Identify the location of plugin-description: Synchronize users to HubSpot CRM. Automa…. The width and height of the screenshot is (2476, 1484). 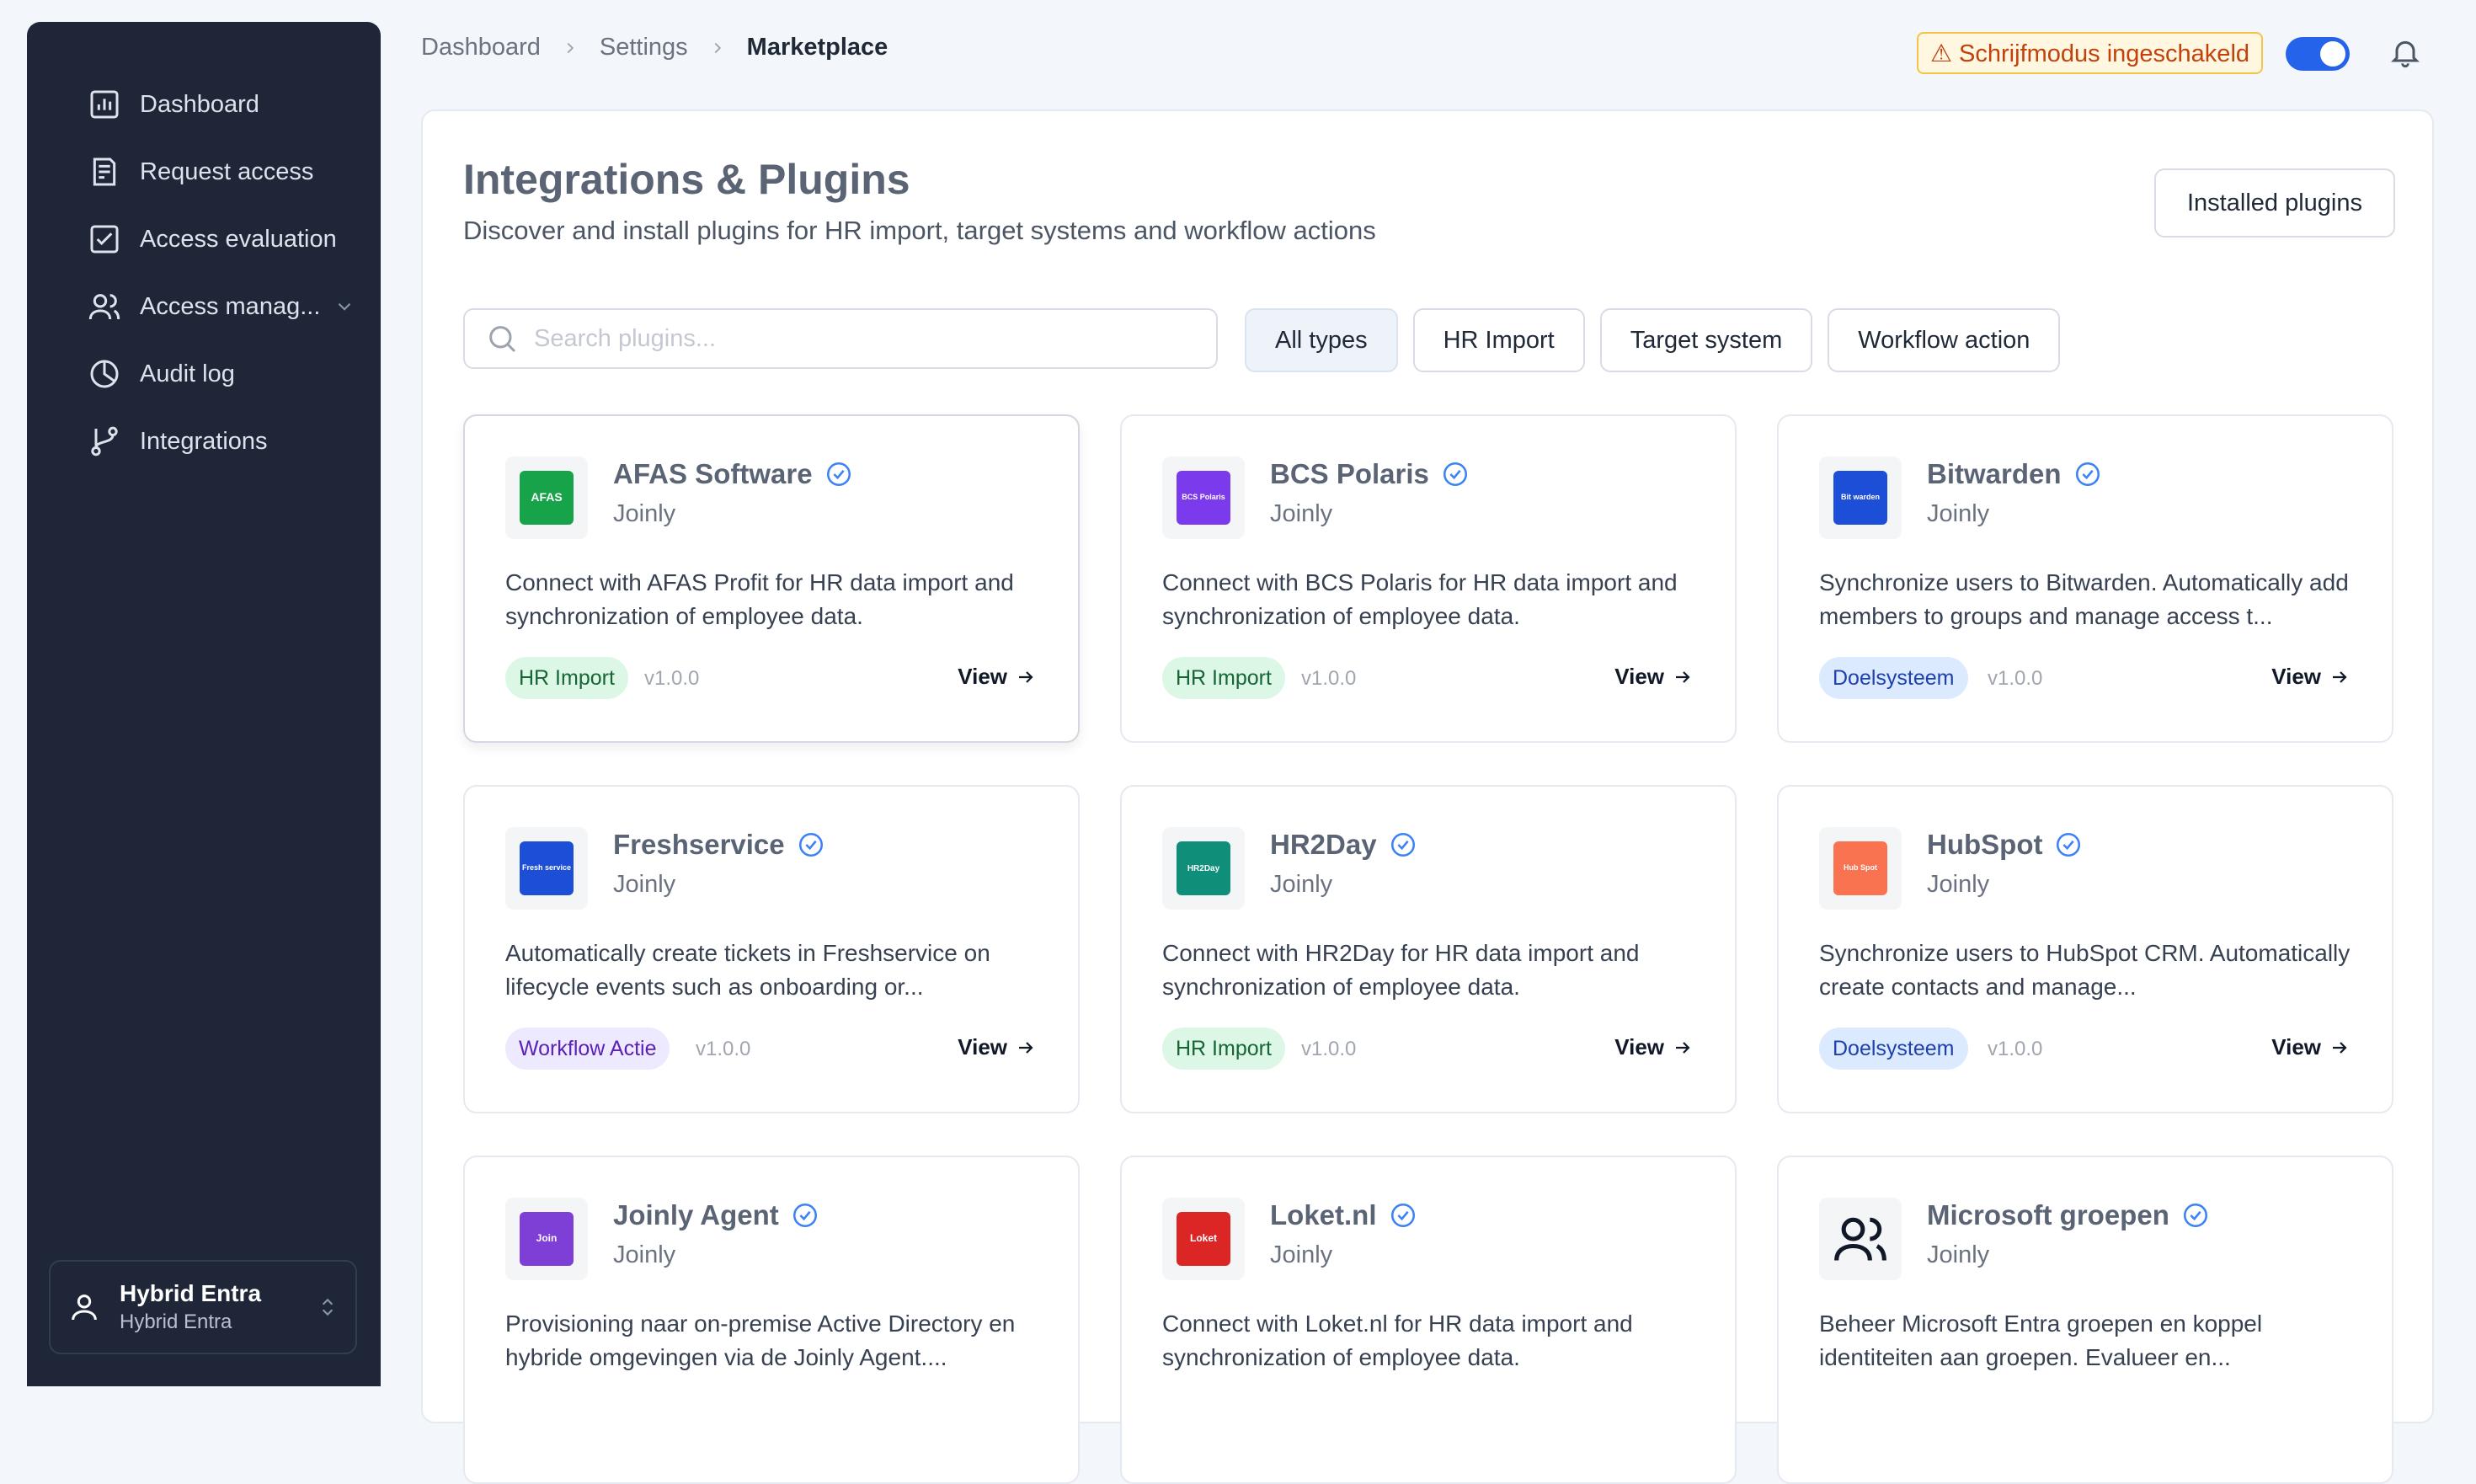
(2085, 970).